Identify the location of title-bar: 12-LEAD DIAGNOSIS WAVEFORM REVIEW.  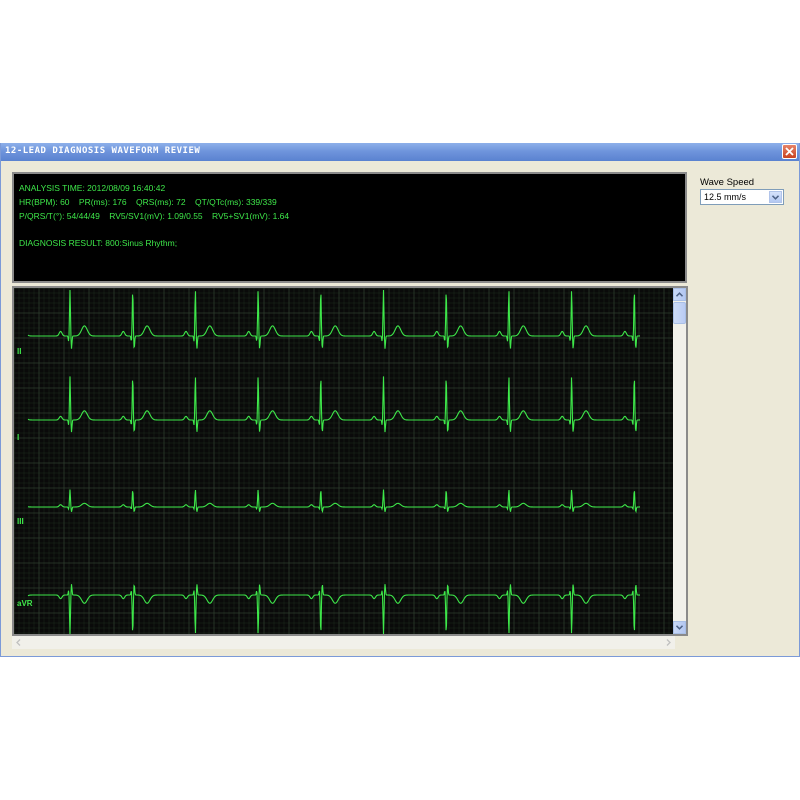
(400, 152).